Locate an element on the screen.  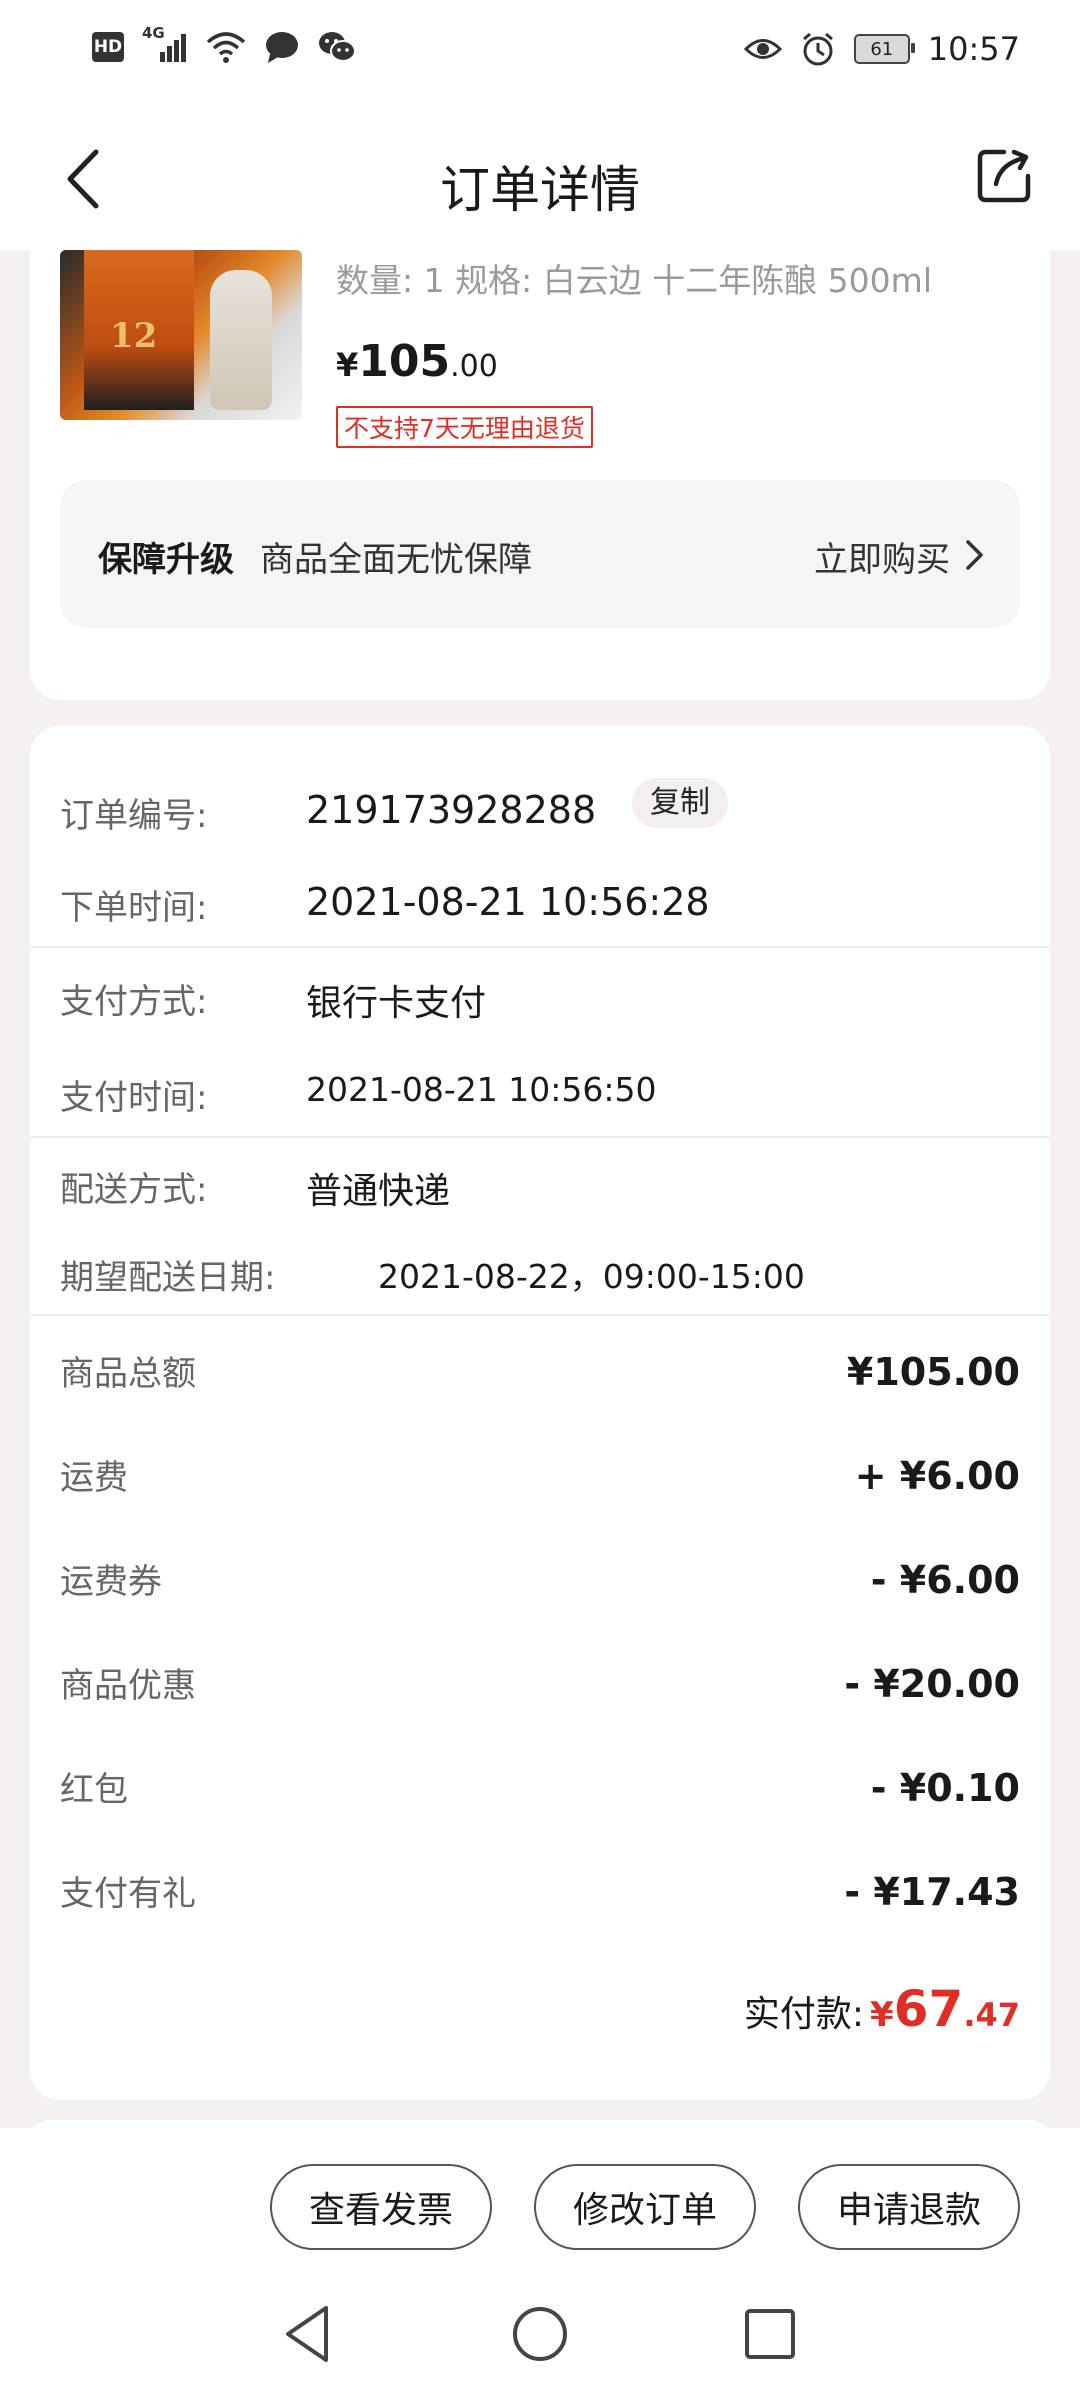
chevron-right-icon is located at coordinates (974, 555).